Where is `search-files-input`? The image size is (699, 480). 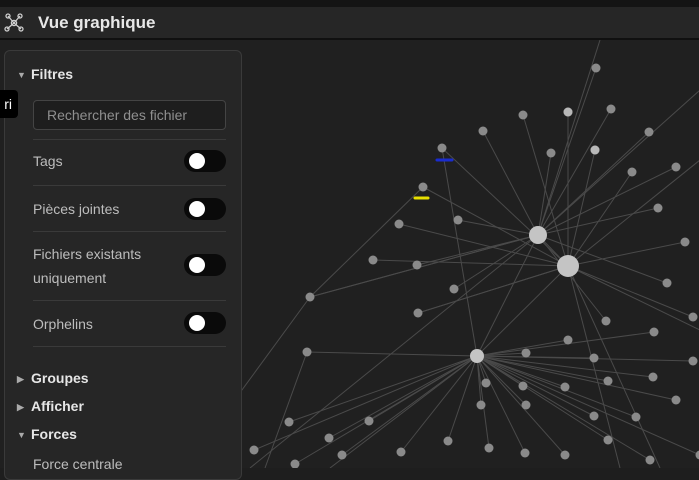 search-files-input is located at coordinates (129, 115).